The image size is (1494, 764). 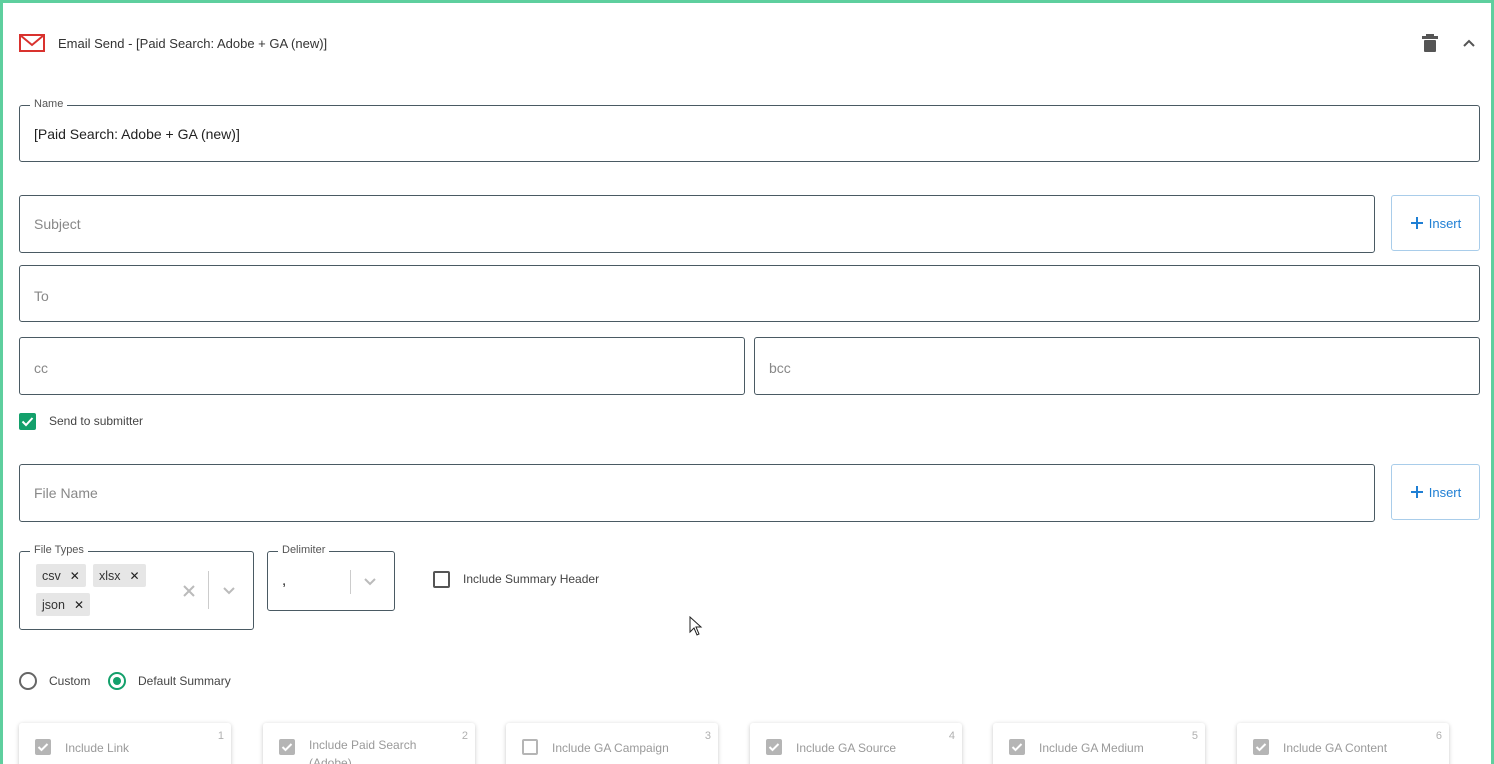 I want to click on delimiter-select: Delimiter ,, so click(x=331, y=577).